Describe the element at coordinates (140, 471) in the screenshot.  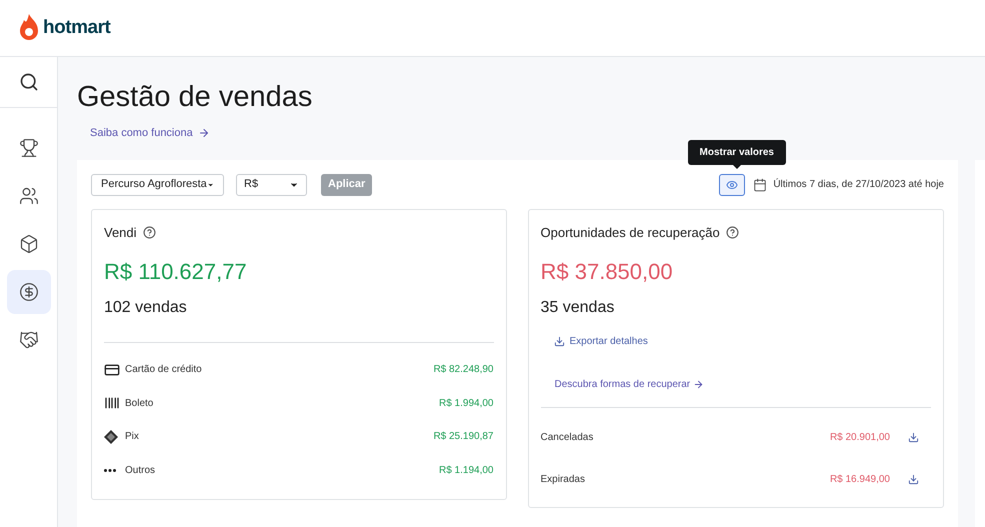
I see `payment-method-label: Outros` at that location.